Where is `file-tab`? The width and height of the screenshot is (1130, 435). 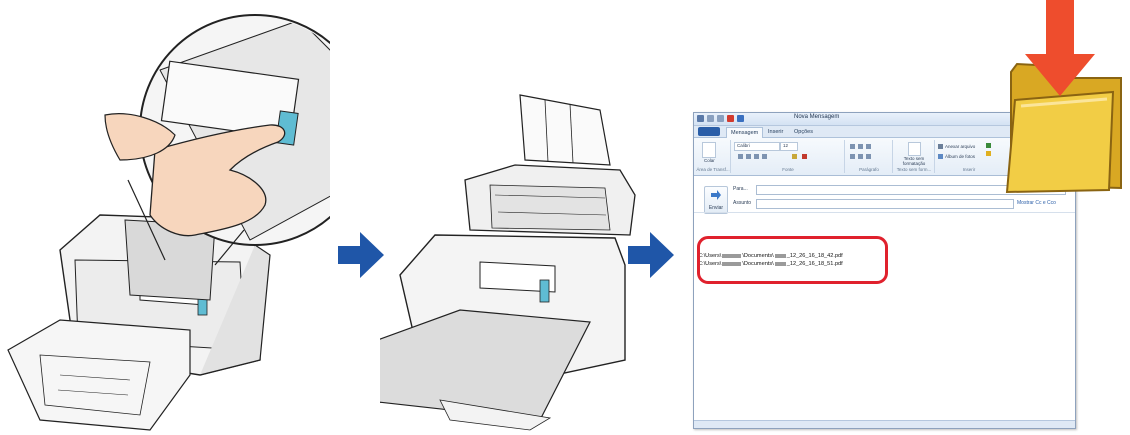
file-tab is located at coordinates (709, 131).